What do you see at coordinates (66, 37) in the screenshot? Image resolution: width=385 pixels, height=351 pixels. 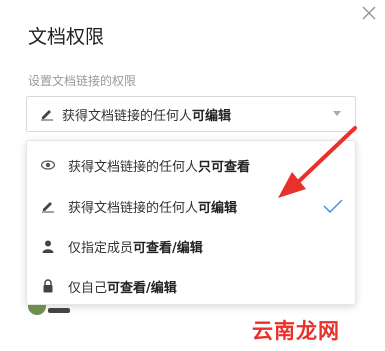 I see `dialog-title: 文档权限` at bounding box center [66, 37].